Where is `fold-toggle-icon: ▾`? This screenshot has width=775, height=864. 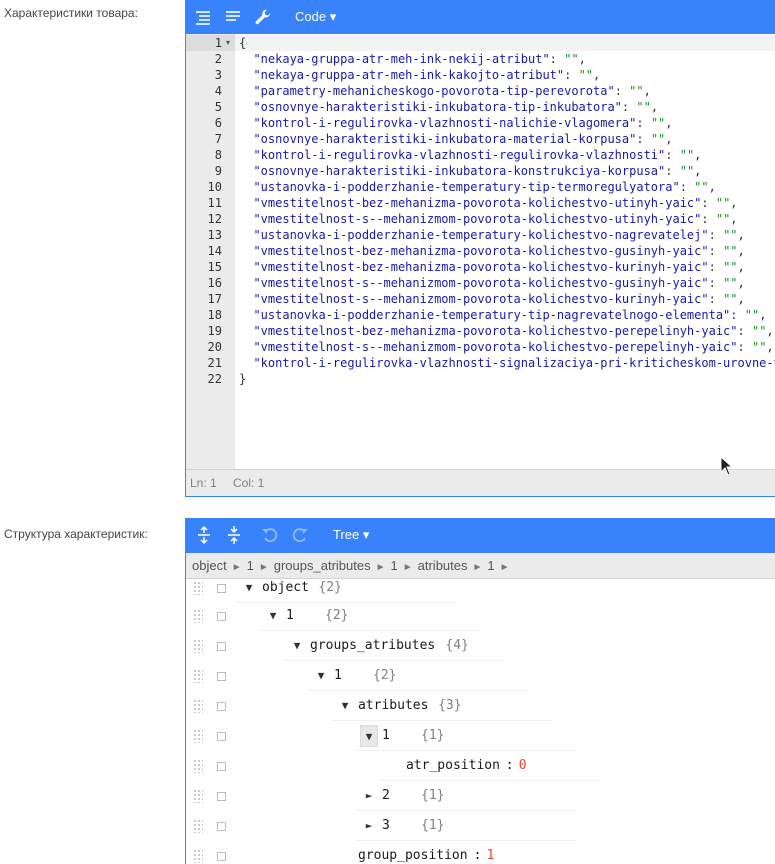
fold-toggle-icon: ▾ is located at coordinates (230, 43).